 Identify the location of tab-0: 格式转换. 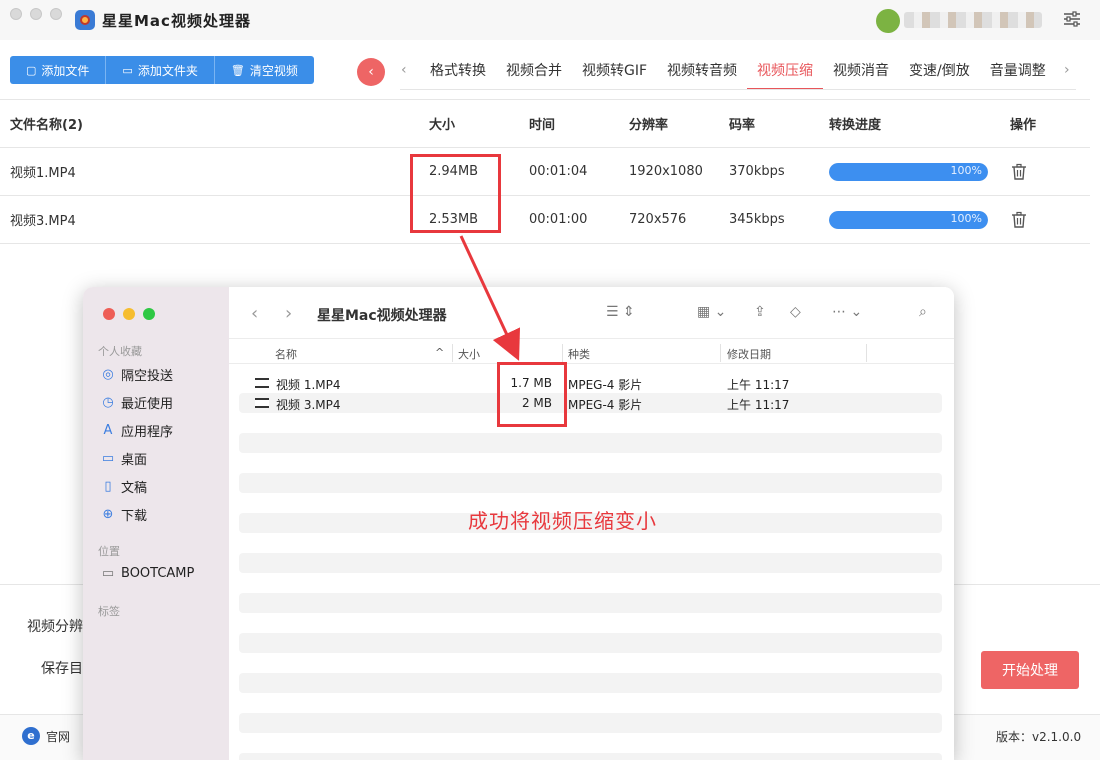
(458, 71).